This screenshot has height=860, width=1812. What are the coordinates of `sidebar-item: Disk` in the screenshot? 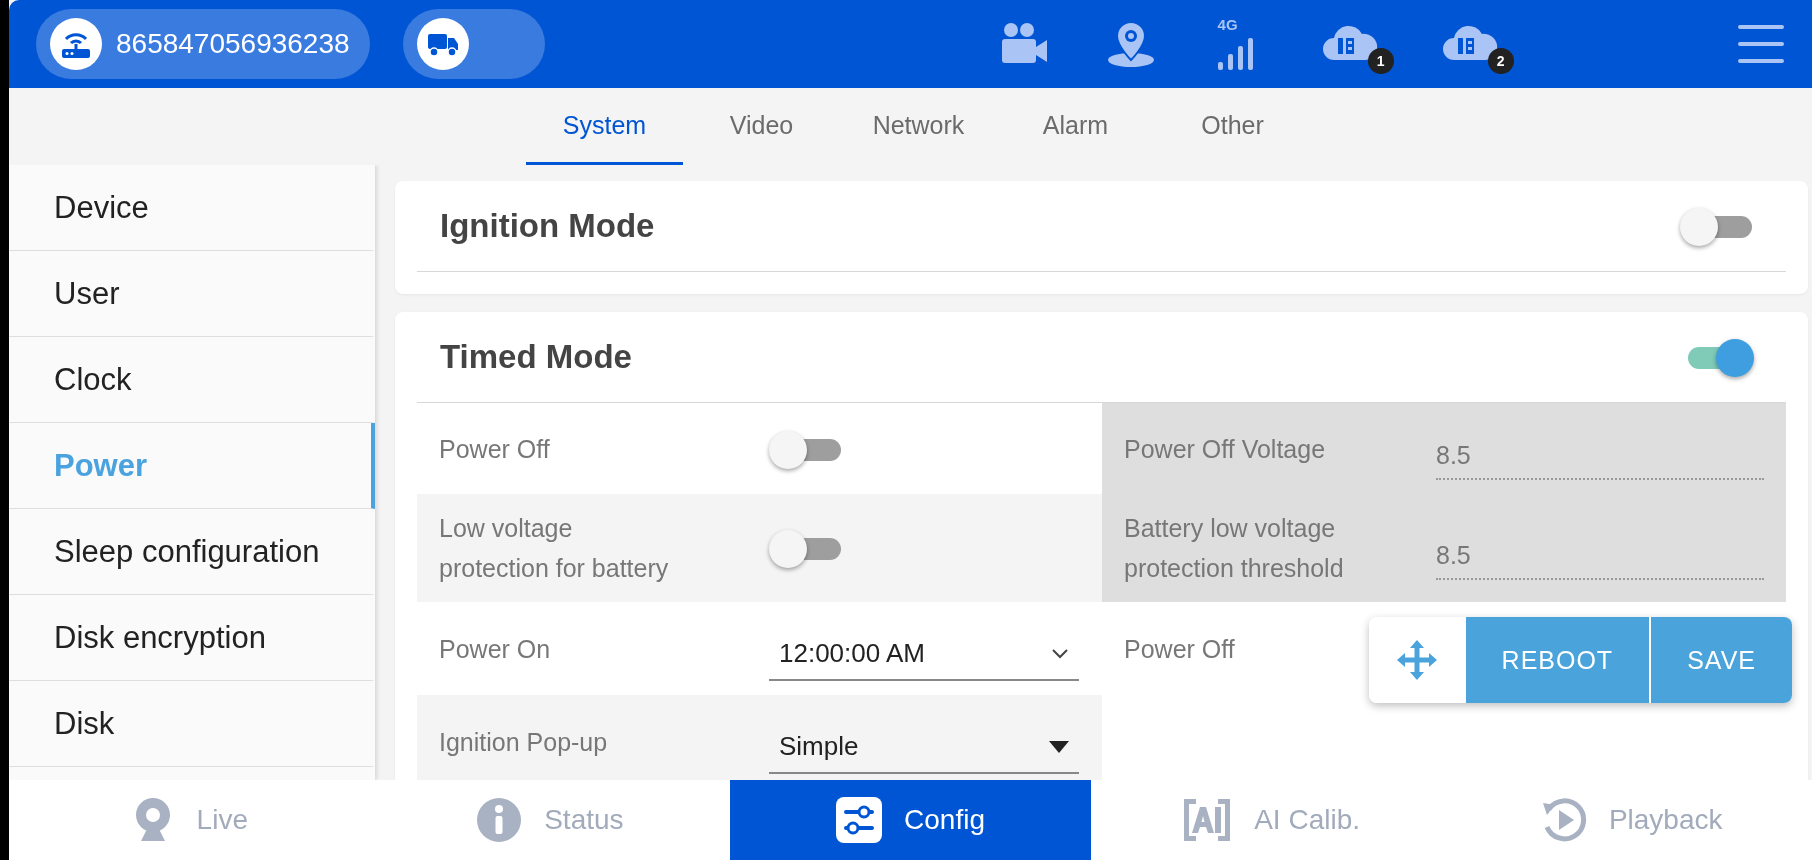 It's located at (192, 724).